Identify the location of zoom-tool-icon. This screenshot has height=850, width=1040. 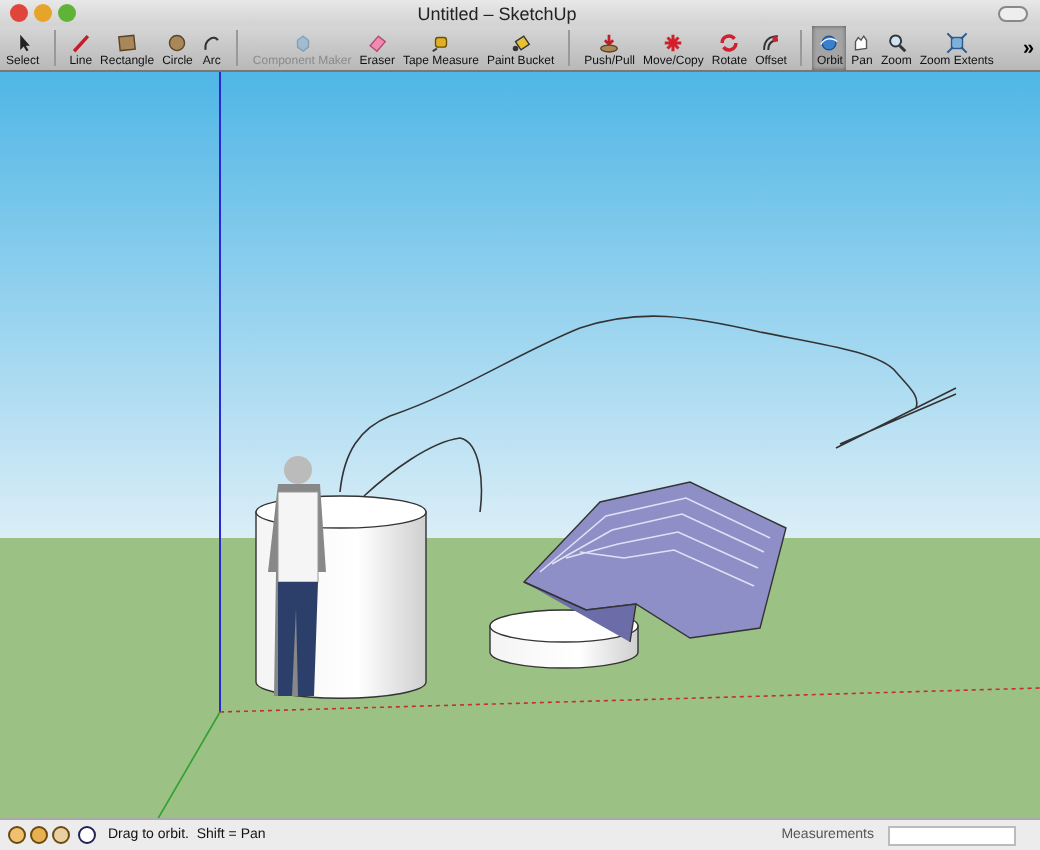
(896, 43).